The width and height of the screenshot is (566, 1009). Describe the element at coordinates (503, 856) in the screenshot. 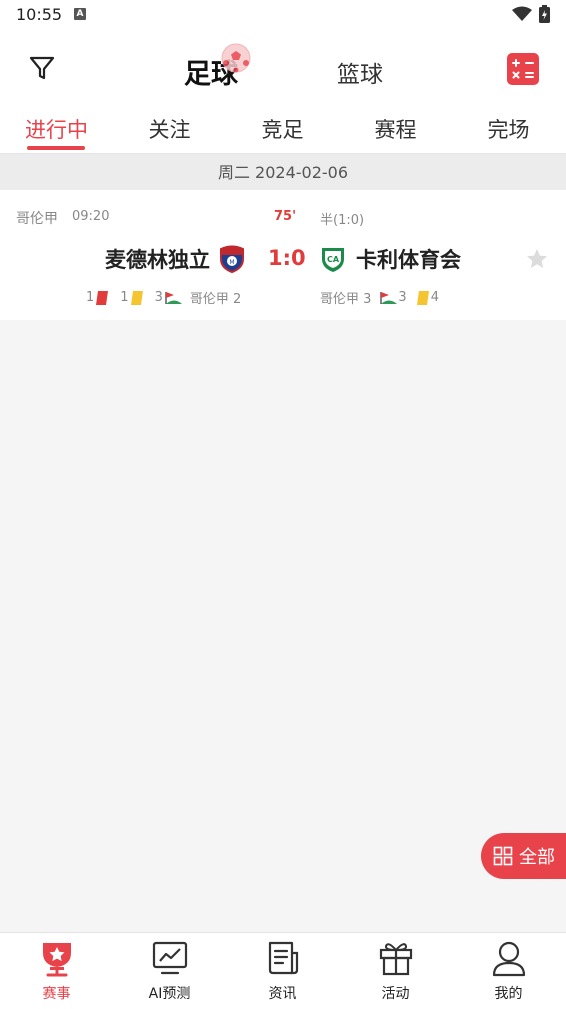

I see `grid-icon` at that location.